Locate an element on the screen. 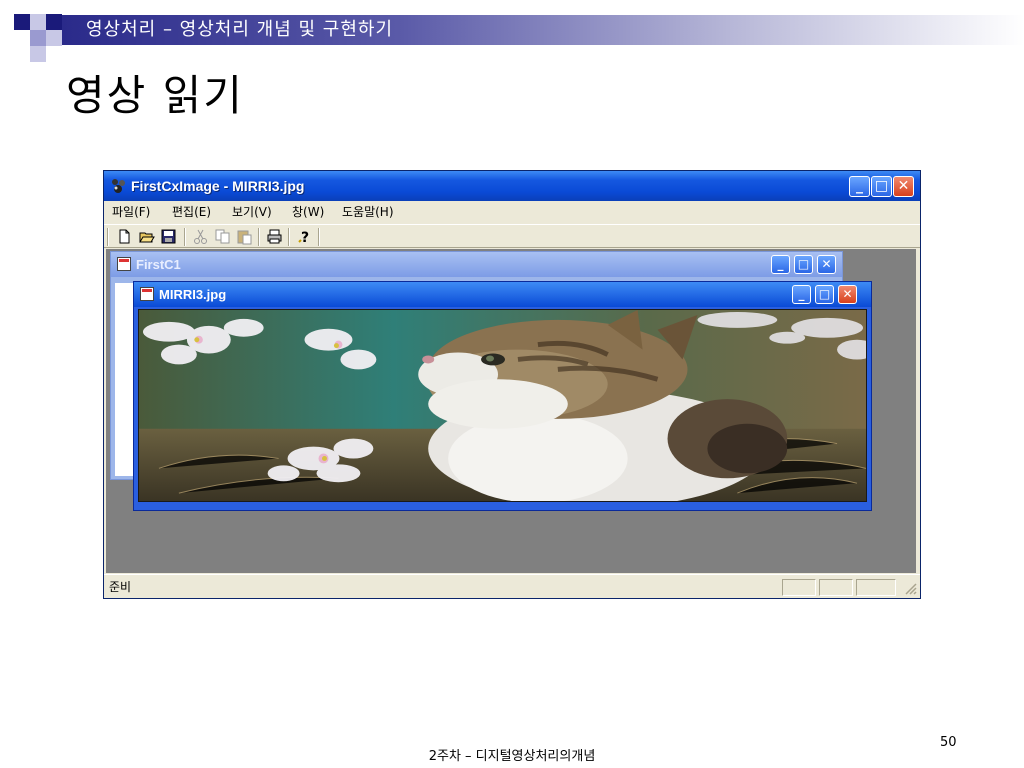 Image resolution: width=1024 pixels, height=768 pixels. child-titlebar: FirstC1 _ □ ✕ is located at coordinates (476, 264).